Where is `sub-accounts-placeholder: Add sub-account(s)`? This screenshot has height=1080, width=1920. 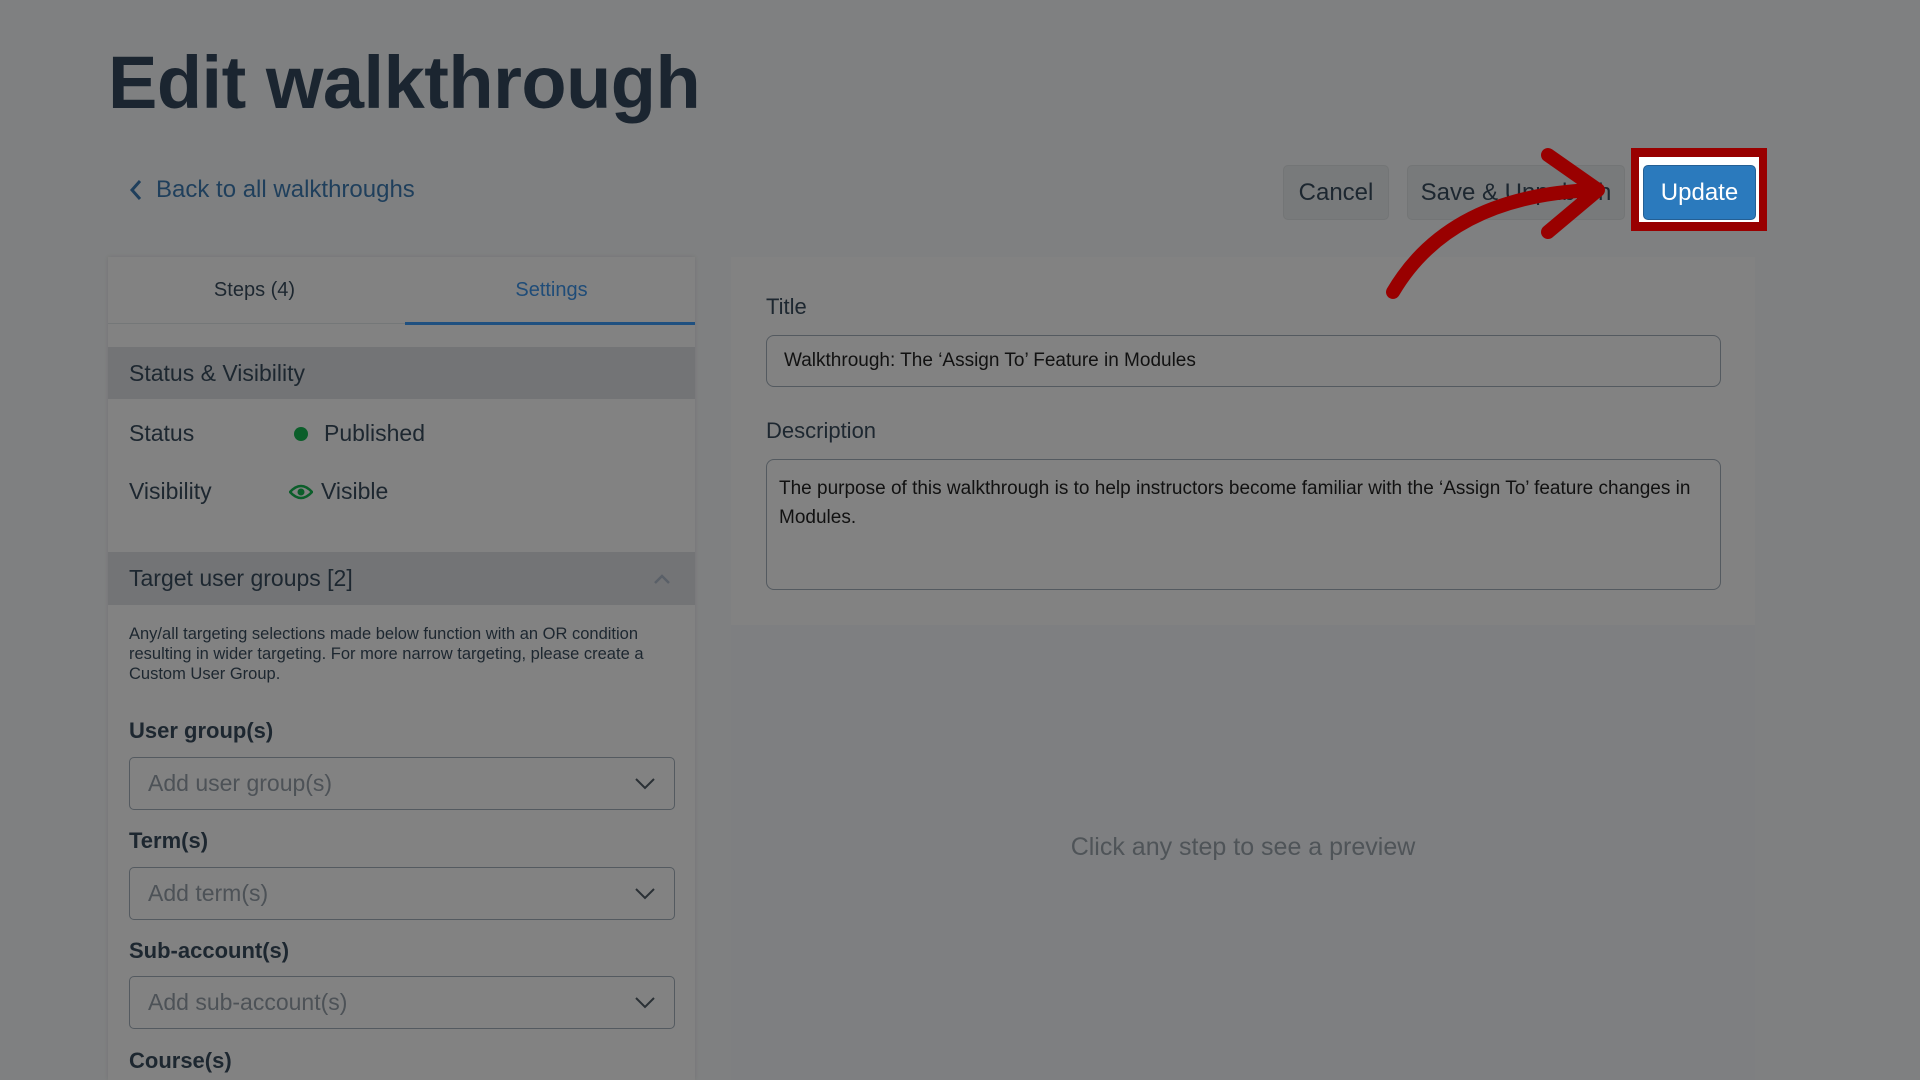 sub-accounts-placeholder: Add sub-account(s) is located at coordinates (248, 1002).